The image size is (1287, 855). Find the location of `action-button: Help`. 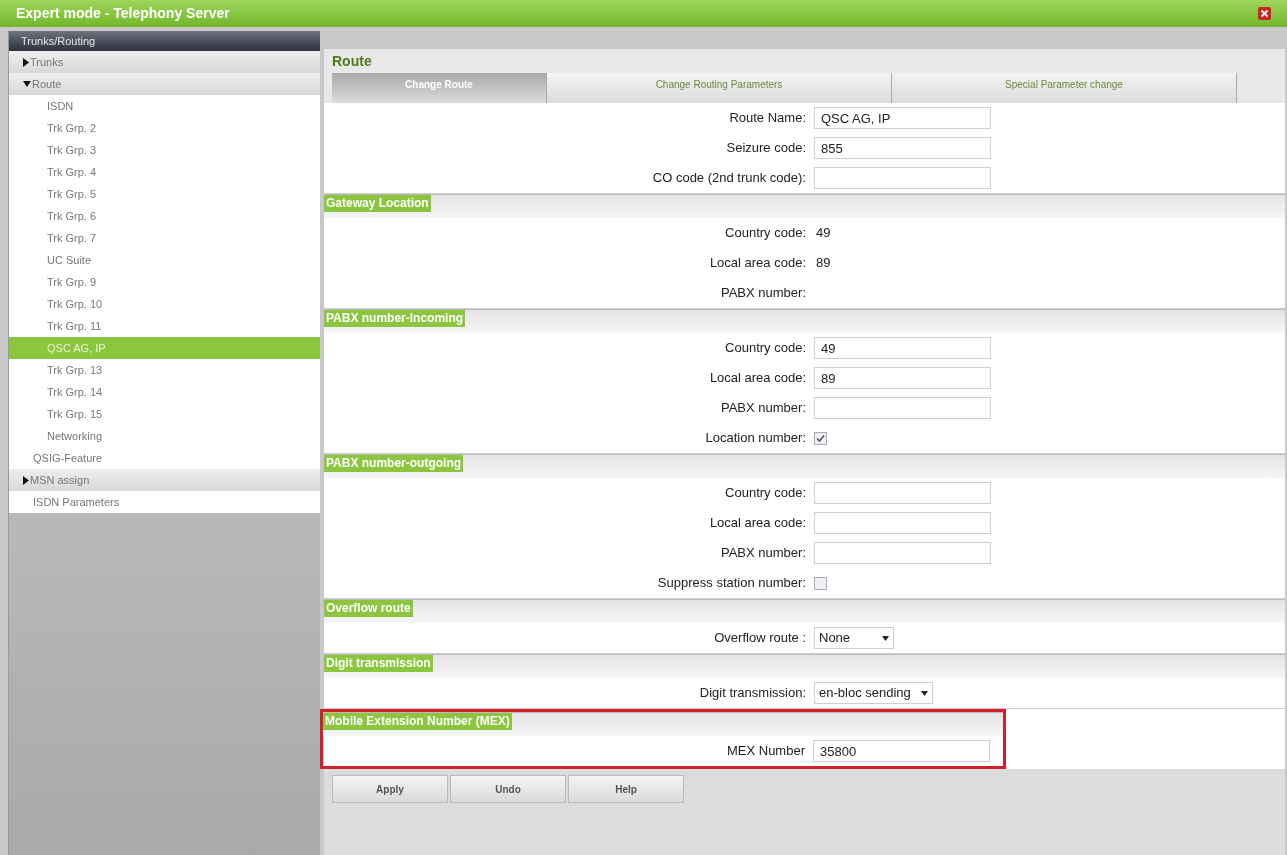

action-button: Help is located at coordinates (626, 789).